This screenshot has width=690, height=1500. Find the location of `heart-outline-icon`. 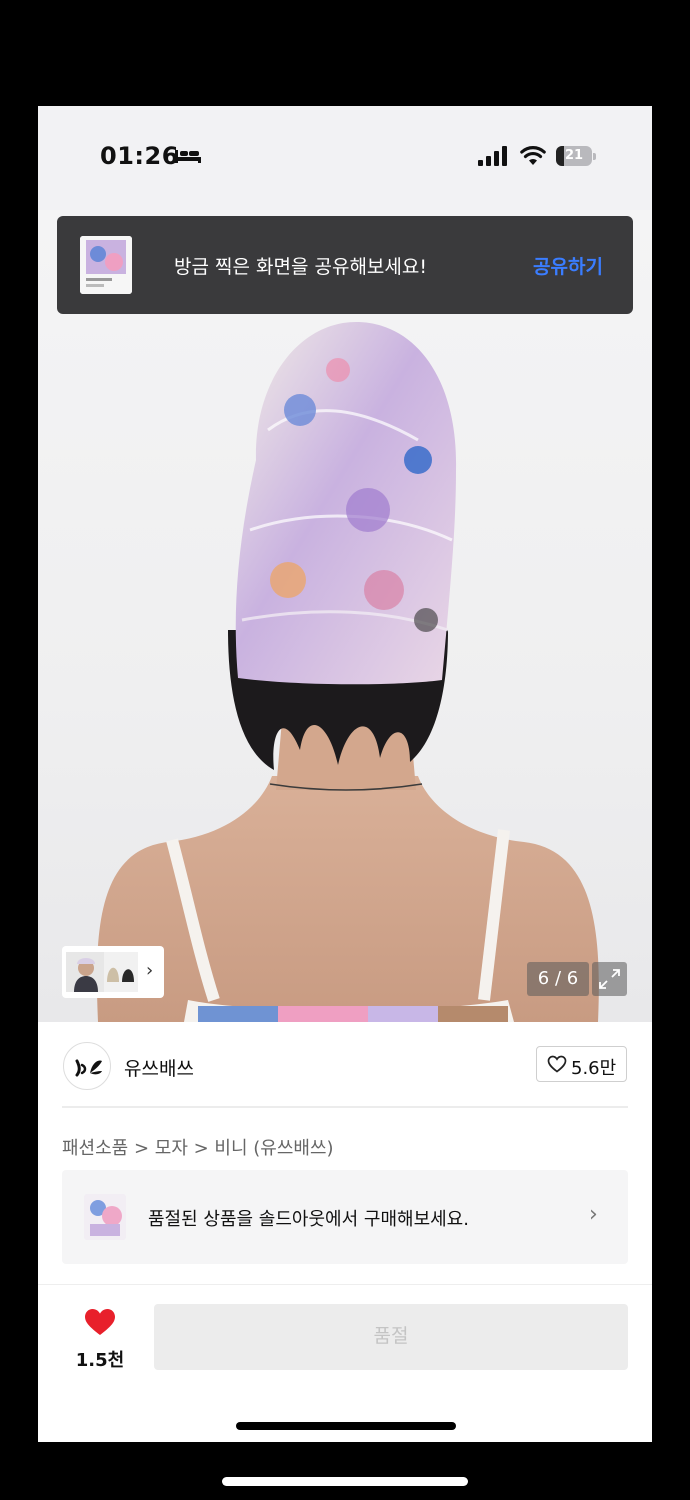

heart-outline-icon is located at coordinates (557, 1064).